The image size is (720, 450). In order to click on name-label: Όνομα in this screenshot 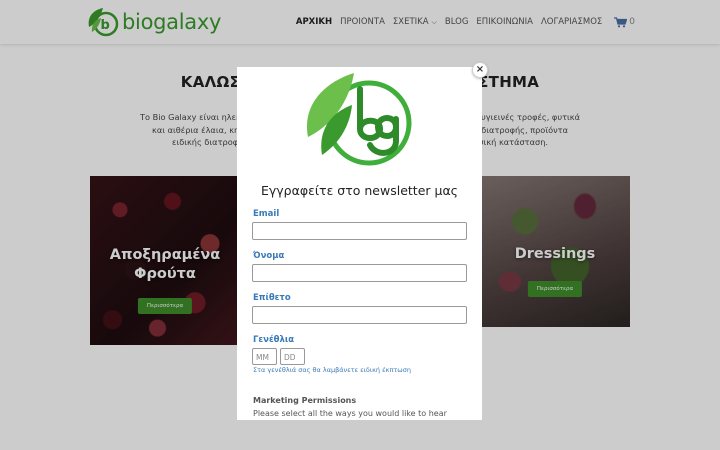, I will do `click(269, 256)`.